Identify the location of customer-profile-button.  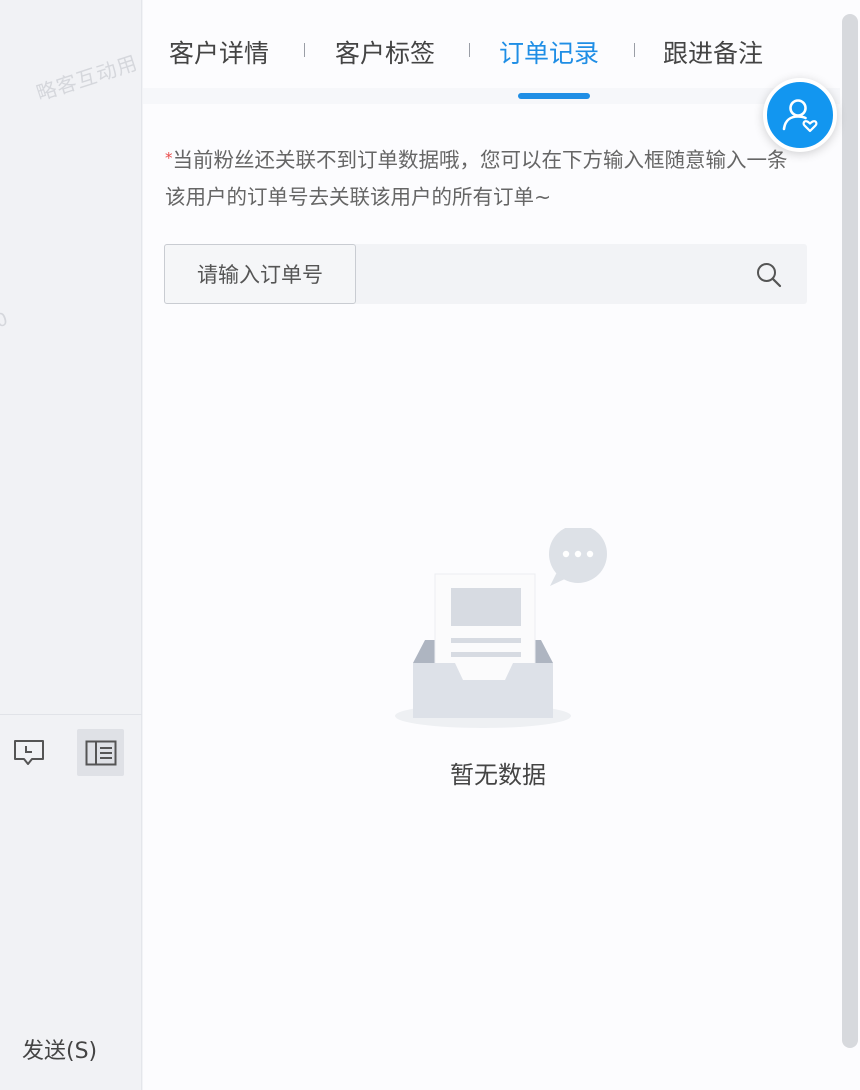
(800, 115).